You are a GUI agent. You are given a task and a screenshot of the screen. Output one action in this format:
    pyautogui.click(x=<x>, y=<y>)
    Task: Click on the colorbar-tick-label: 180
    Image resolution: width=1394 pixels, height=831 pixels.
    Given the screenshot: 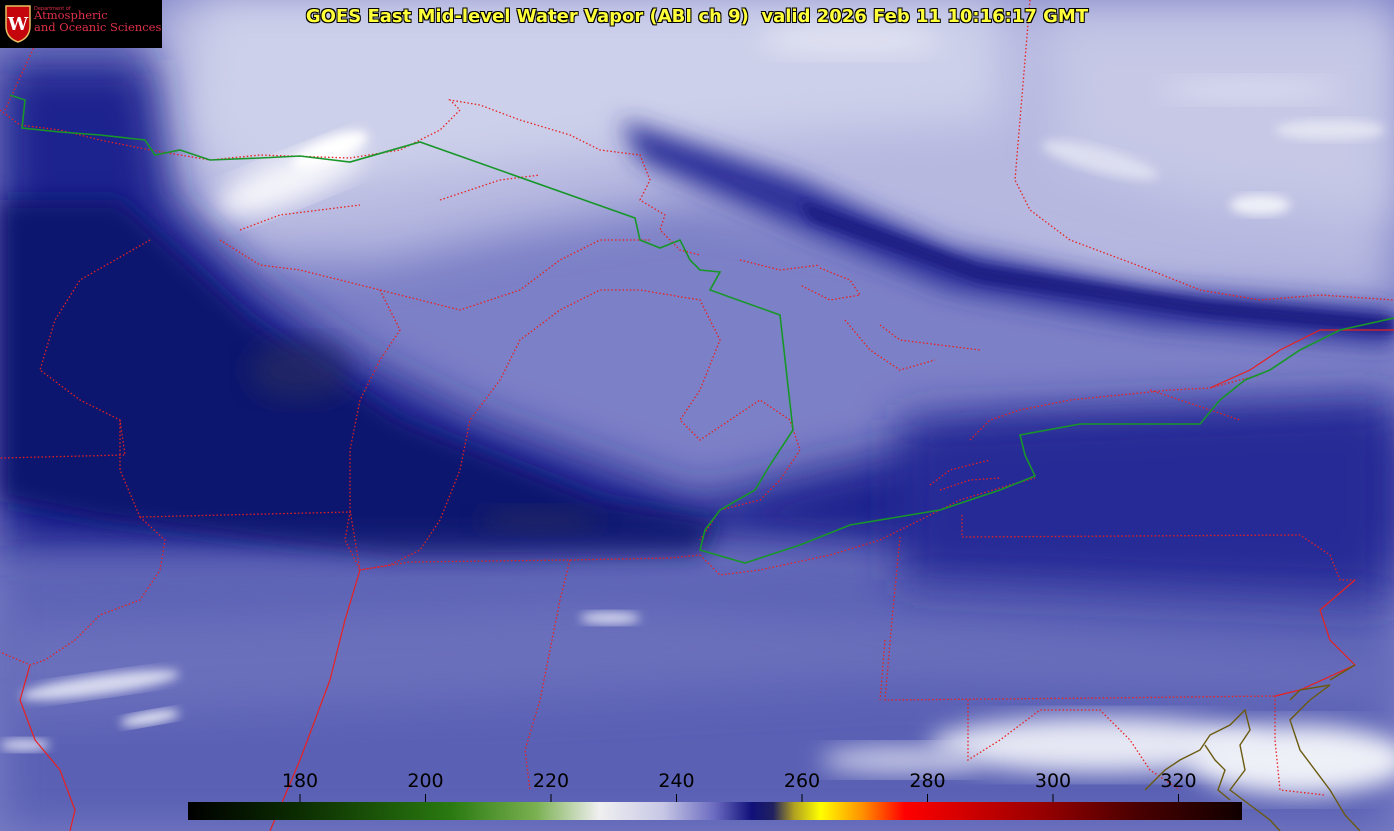 What is the action you would take?
    pyautogui.click(x=300, y=781)
    